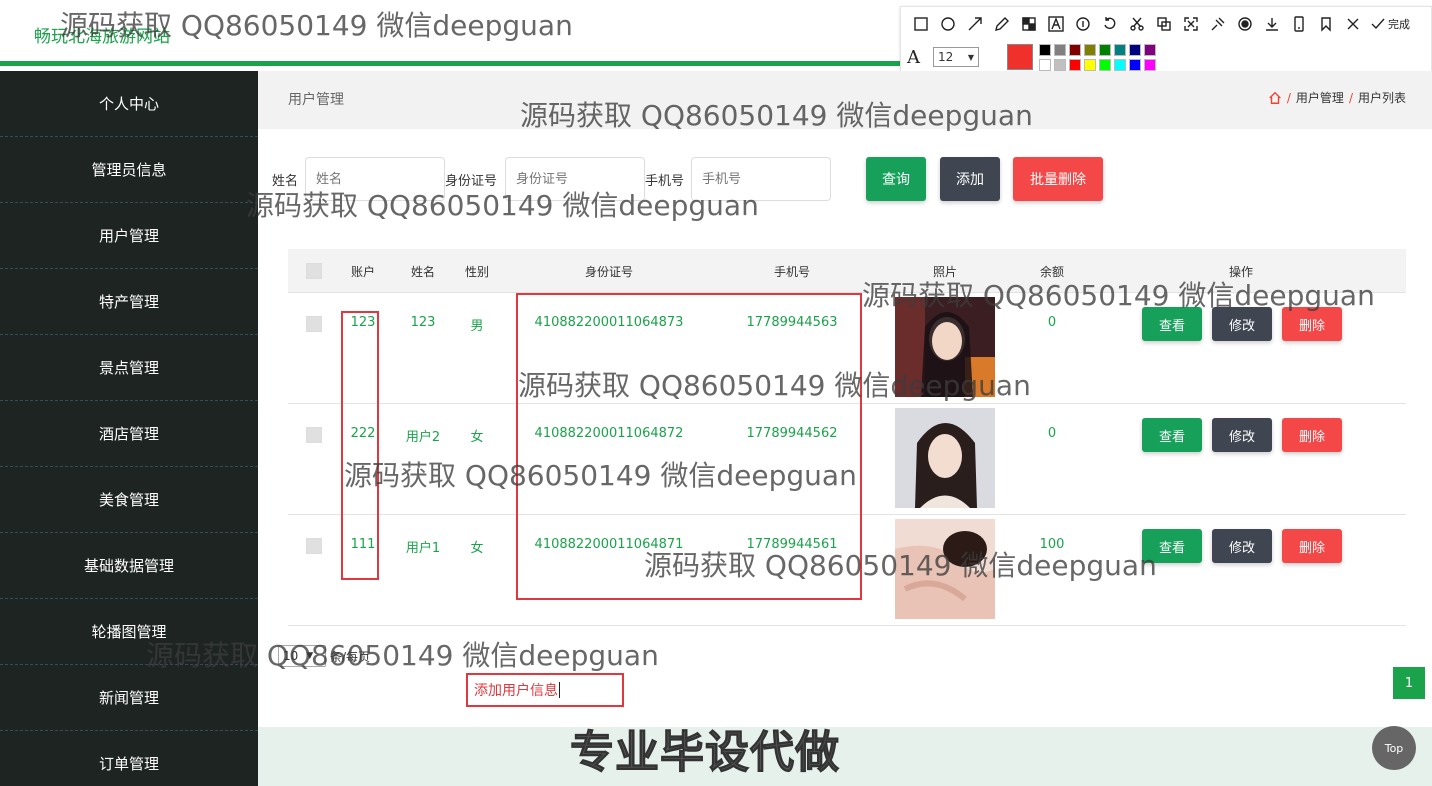 Image resolution: width=1432 pixels, height=786 pixels. I want to click on site-title: 畅玩北海旅游网站, so click(102, 34).